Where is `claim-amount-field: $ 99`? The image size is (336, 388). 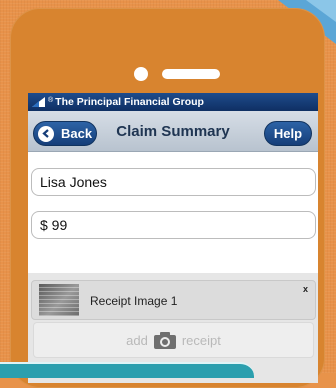
claim-amount-field: $ 99 is located at coordinates (173, 225).